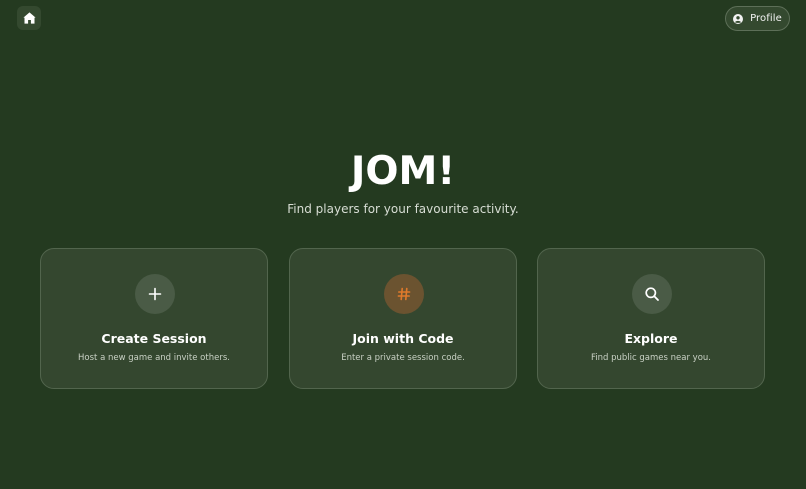 Image resolution: width=806 pixels, height=489 pixels. I want to click on search-icon, so click(652, 294).